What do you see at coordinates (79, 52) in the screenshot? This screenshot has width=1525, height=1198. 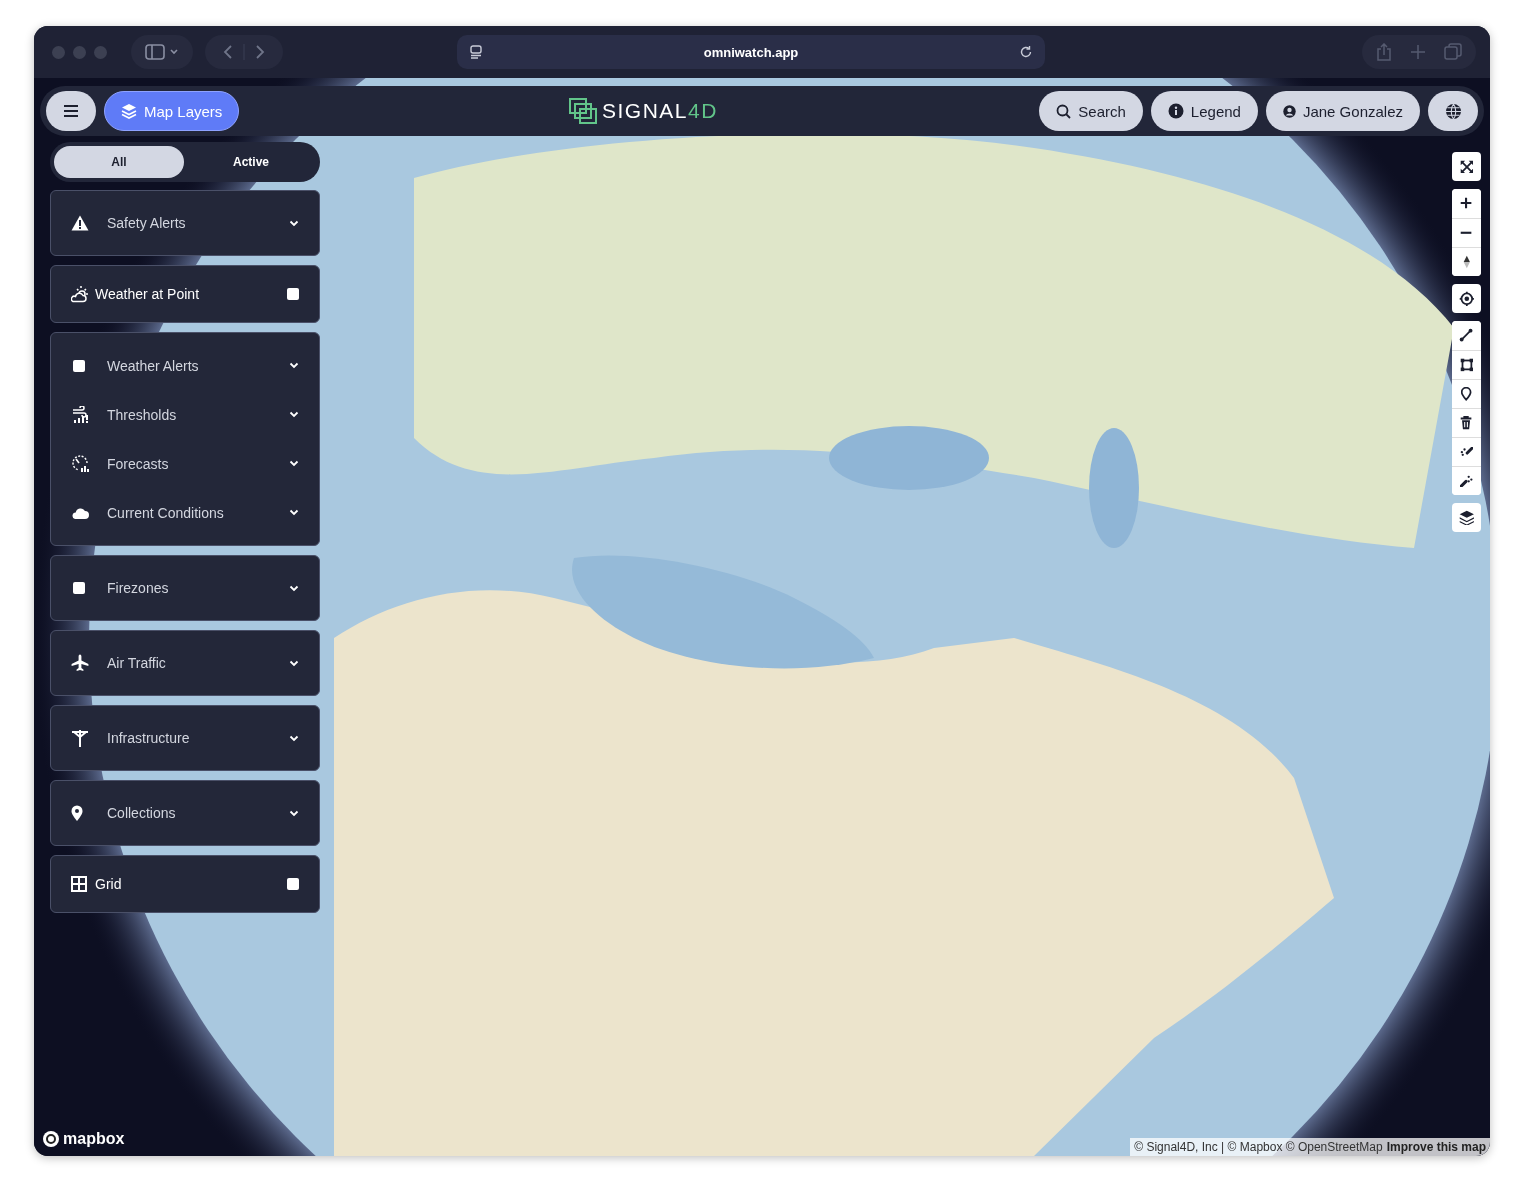 I see `minimize-window-dot` at bounding box center [79, 52].